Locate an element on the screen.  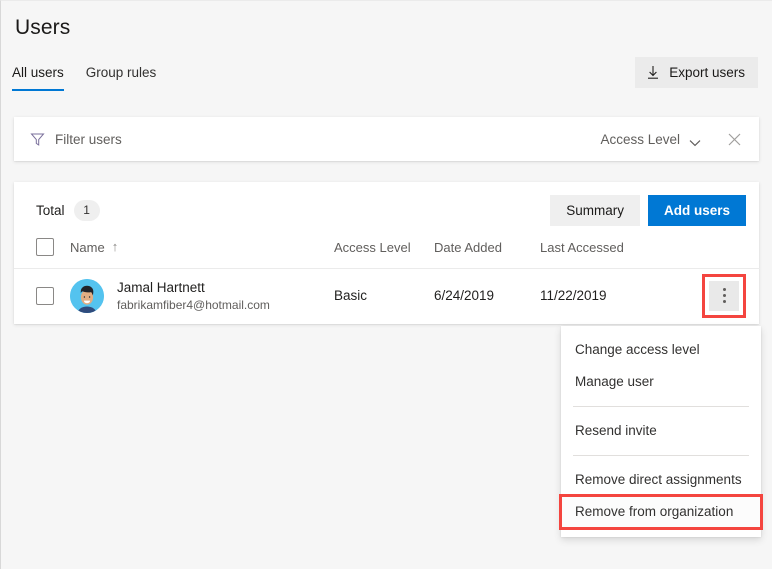
sort-ascending-icon: ↑ is located at coordinates (115, 246).